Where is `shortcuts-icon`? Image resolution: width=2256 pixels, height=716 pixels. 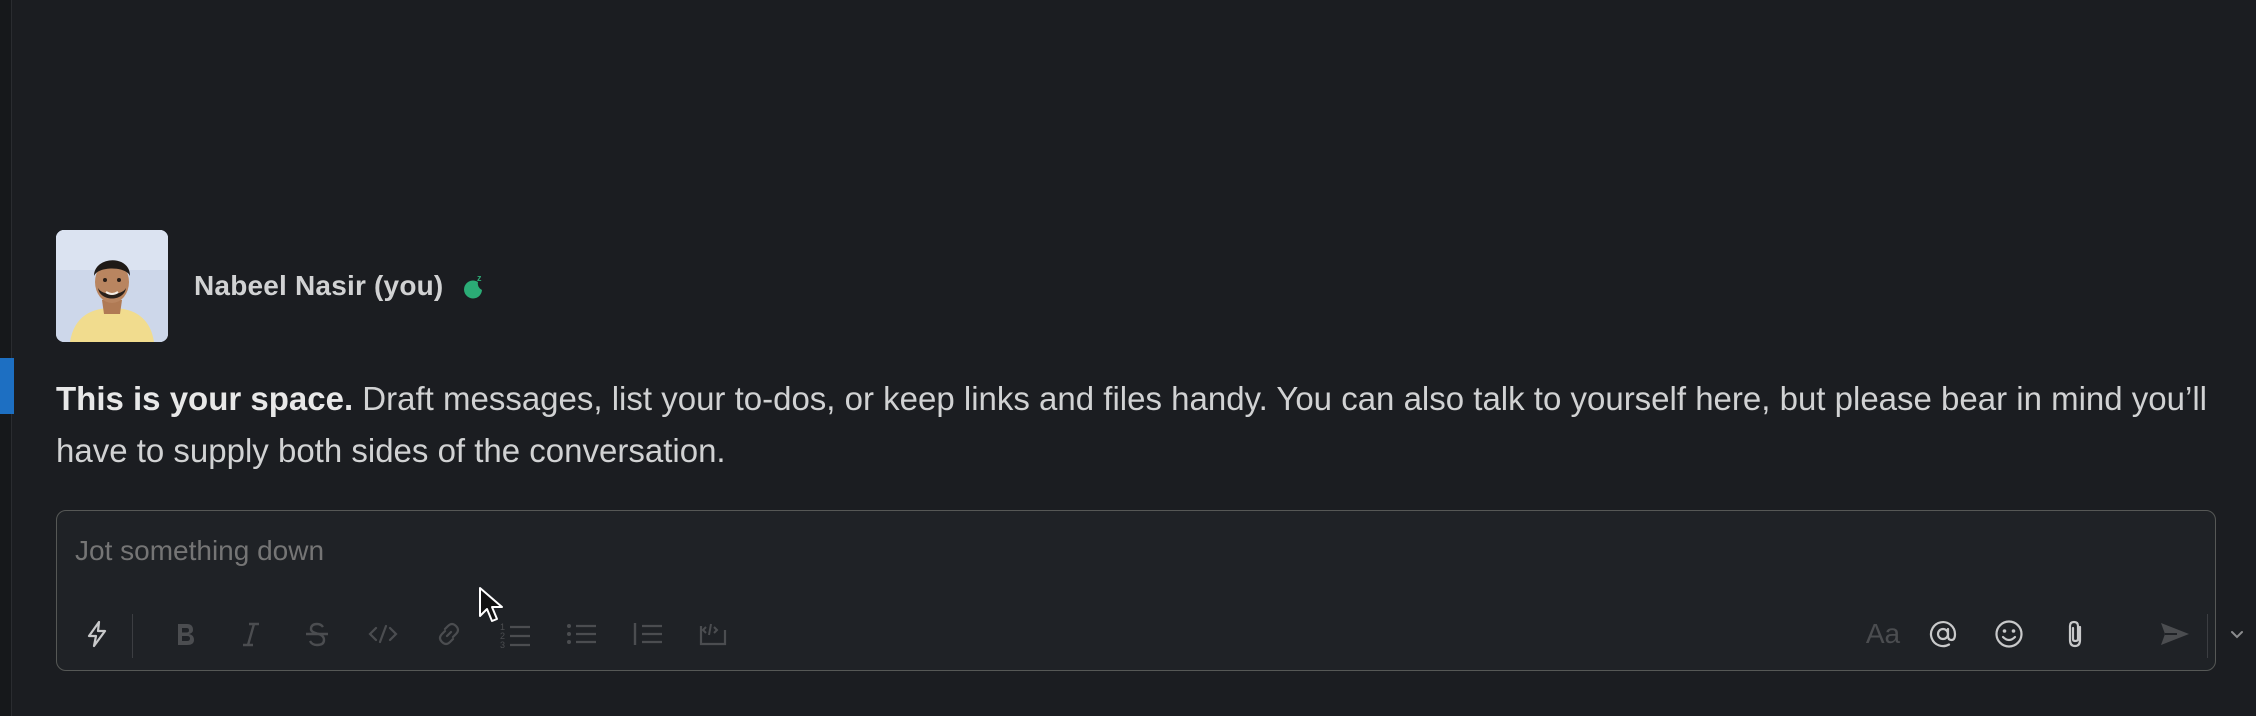
shortcuts-icon is located at coordinates (97, 634).